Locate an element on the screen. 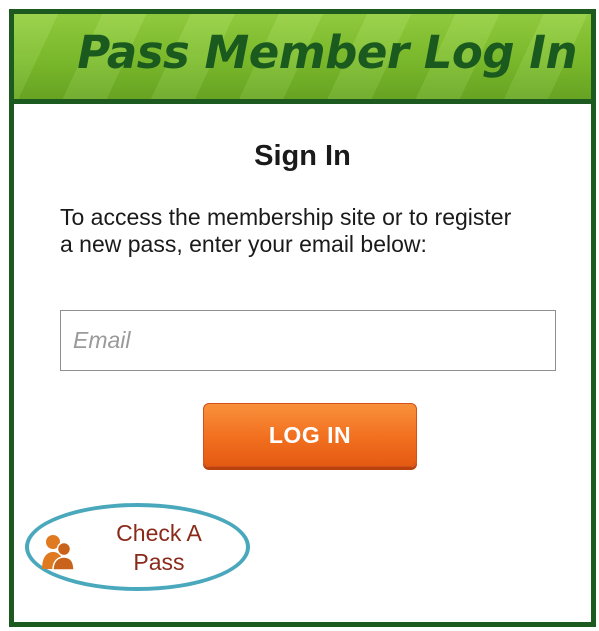 Image resolution: width=599 pixels, height=631 pixels. check-a-pass-label-line2: Pass is located at coordinates (159, 562).